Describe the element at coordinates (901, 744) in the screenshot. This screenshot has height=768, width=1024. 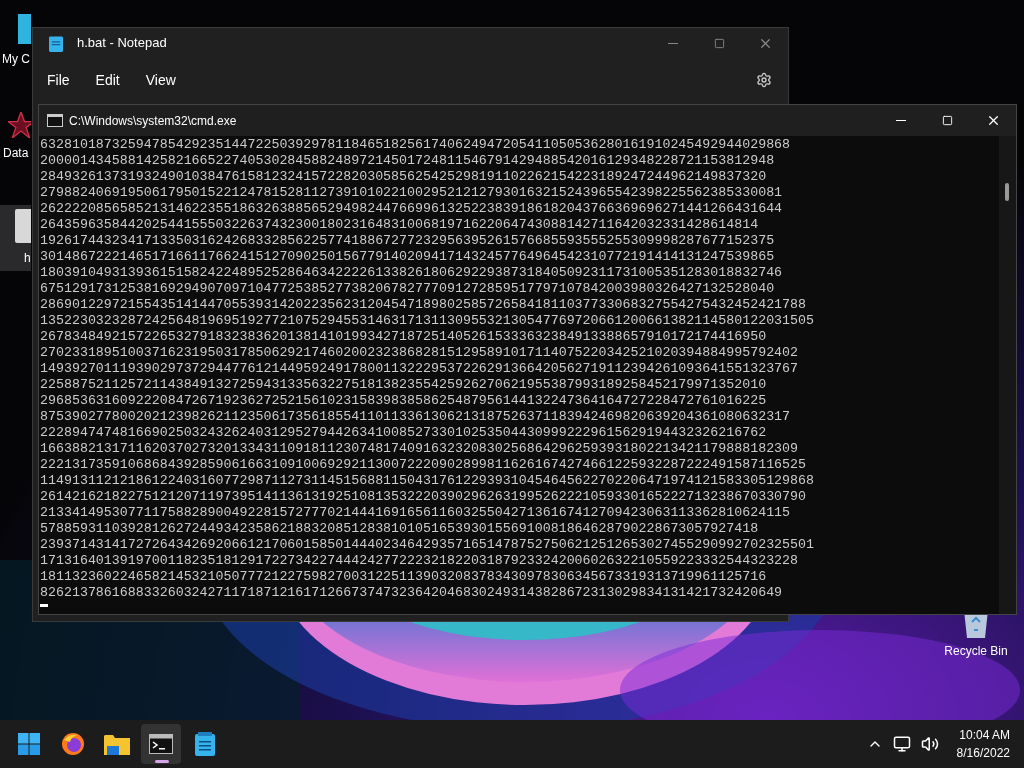
I see `network-icon` at that location.